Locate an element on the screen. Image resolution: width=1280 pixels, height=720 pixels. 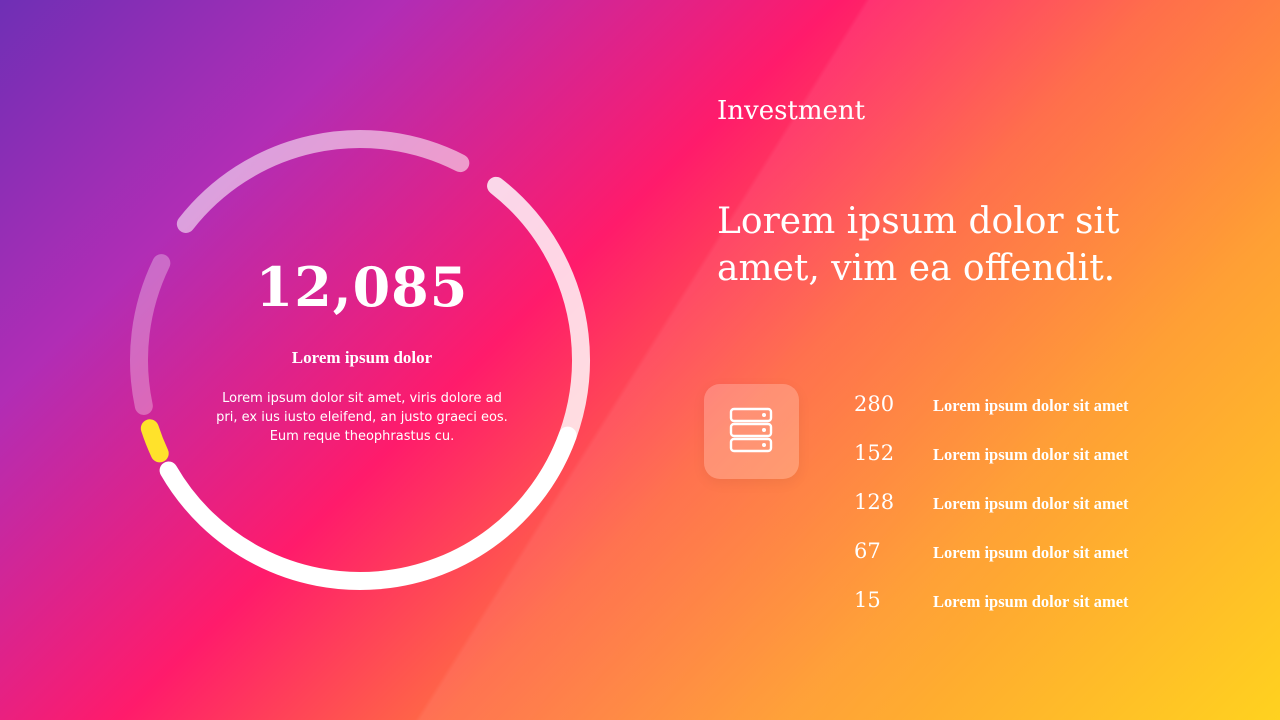
ring-segment-lower-left is located at coordinates (150, 334).